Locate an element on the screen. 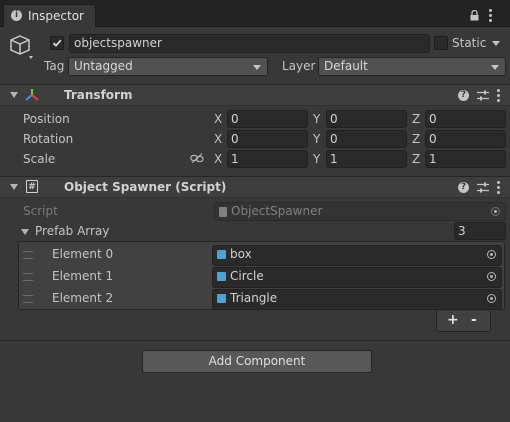 This screenshot has height=422, width=510. position-z-label: Z is located at coordinates (416, 119).